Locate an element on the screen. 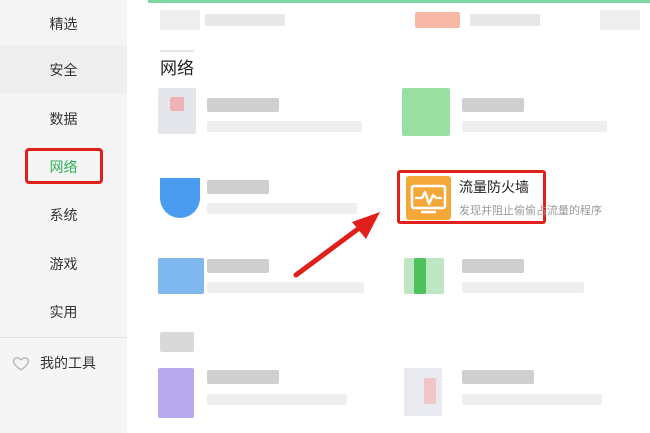 Image resolution: width=650 pixels, height=433 pixels. red-arrow-annotation is located at coordinates (336, 245).